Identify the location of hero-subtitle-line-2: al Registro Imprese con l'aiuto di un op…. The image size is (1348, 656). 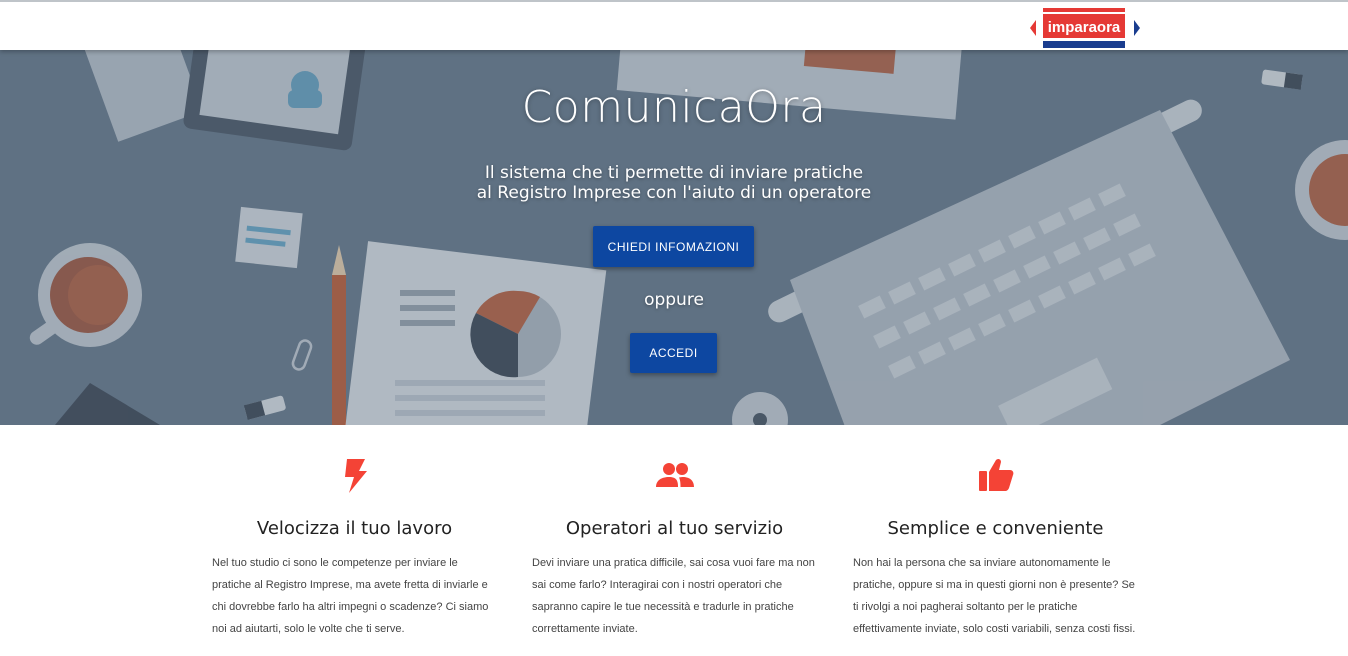
(674, 193).